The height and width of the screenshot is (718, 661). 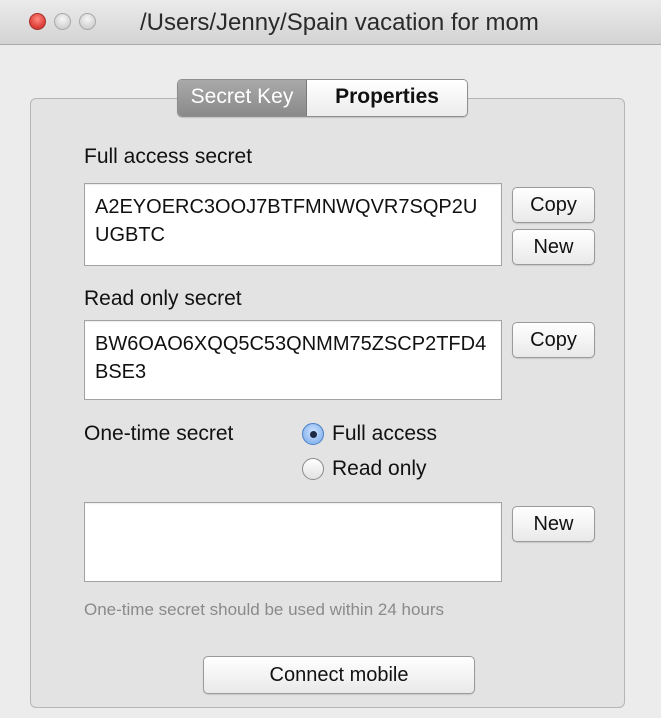 What do you see at coordinates (293, 224) in the screenshot?
I see `full-access-secret-field: A2EYOERC3OOJ7BTFMNWQVR7SQP2UUGBTC` at bounding box center [293, 224].